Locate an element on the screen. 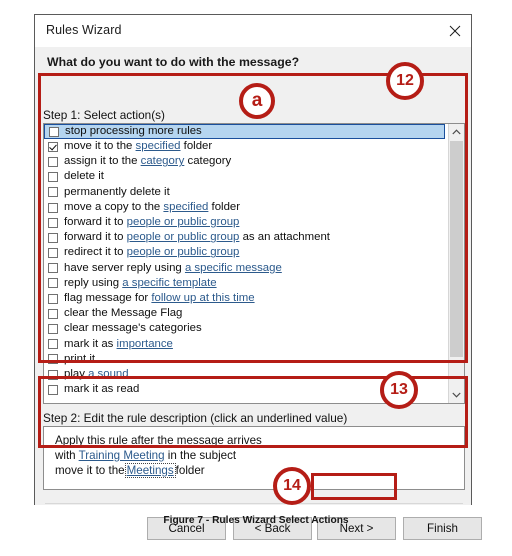 Image resolution: width=512 pixels, height=556 pixels. action-value-link: a sound is located at coordinates (108, 374).